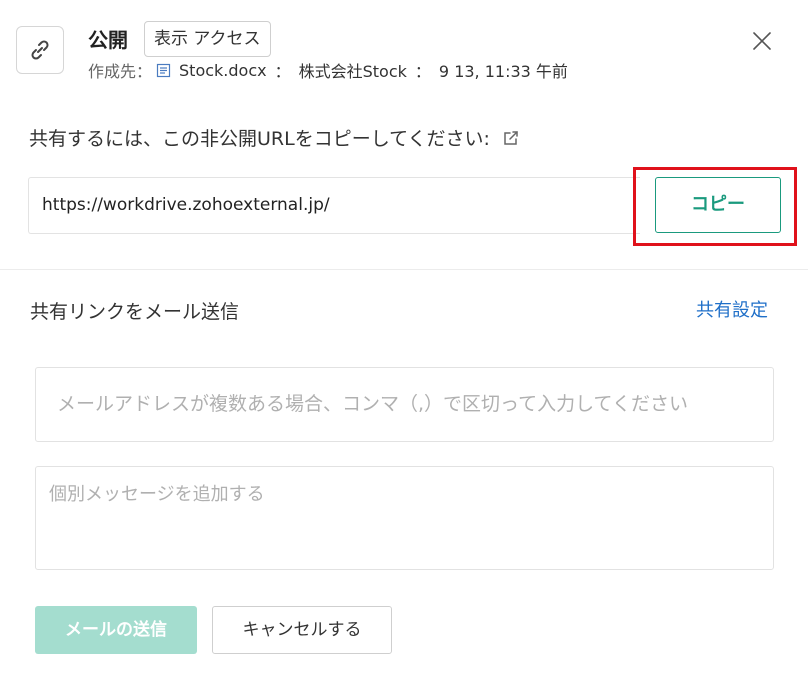  I want to click on close-icon, so click(762, 41).